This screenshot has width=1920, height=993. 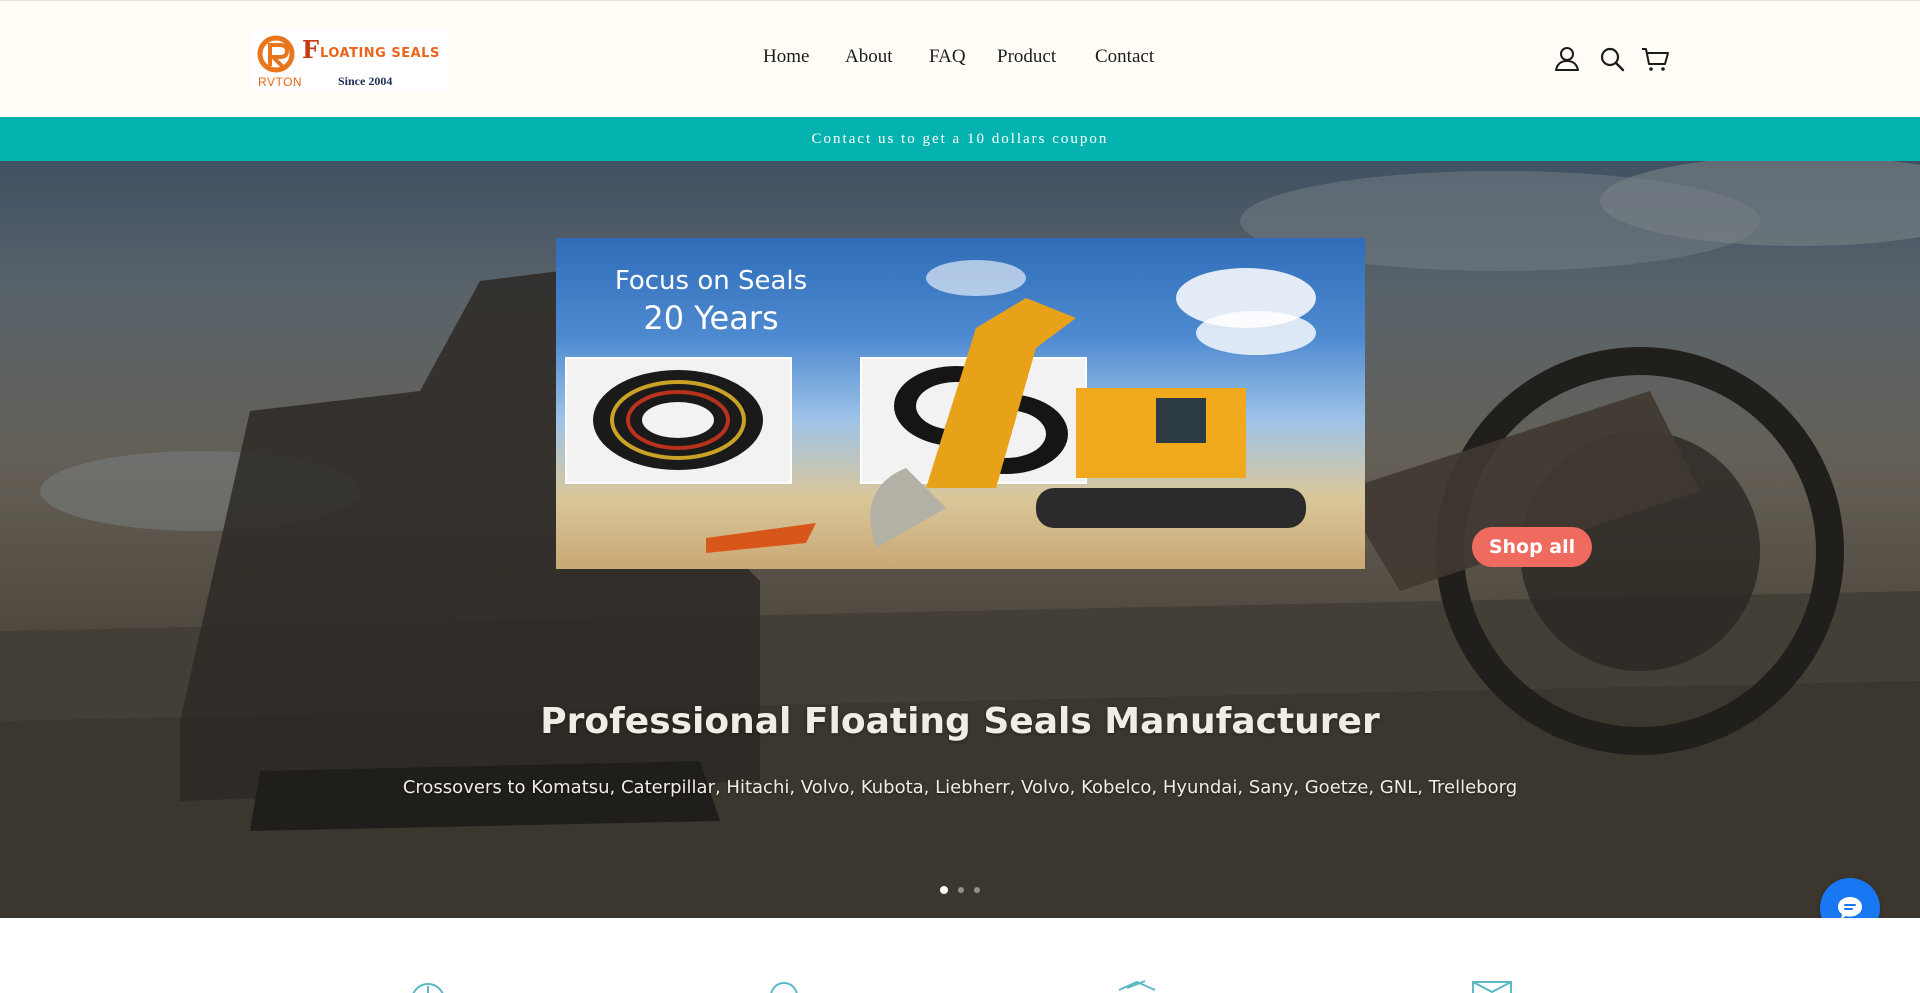 I want to click on main-nav: Home About FAQ Product Contact, so click(x=960, y=58).